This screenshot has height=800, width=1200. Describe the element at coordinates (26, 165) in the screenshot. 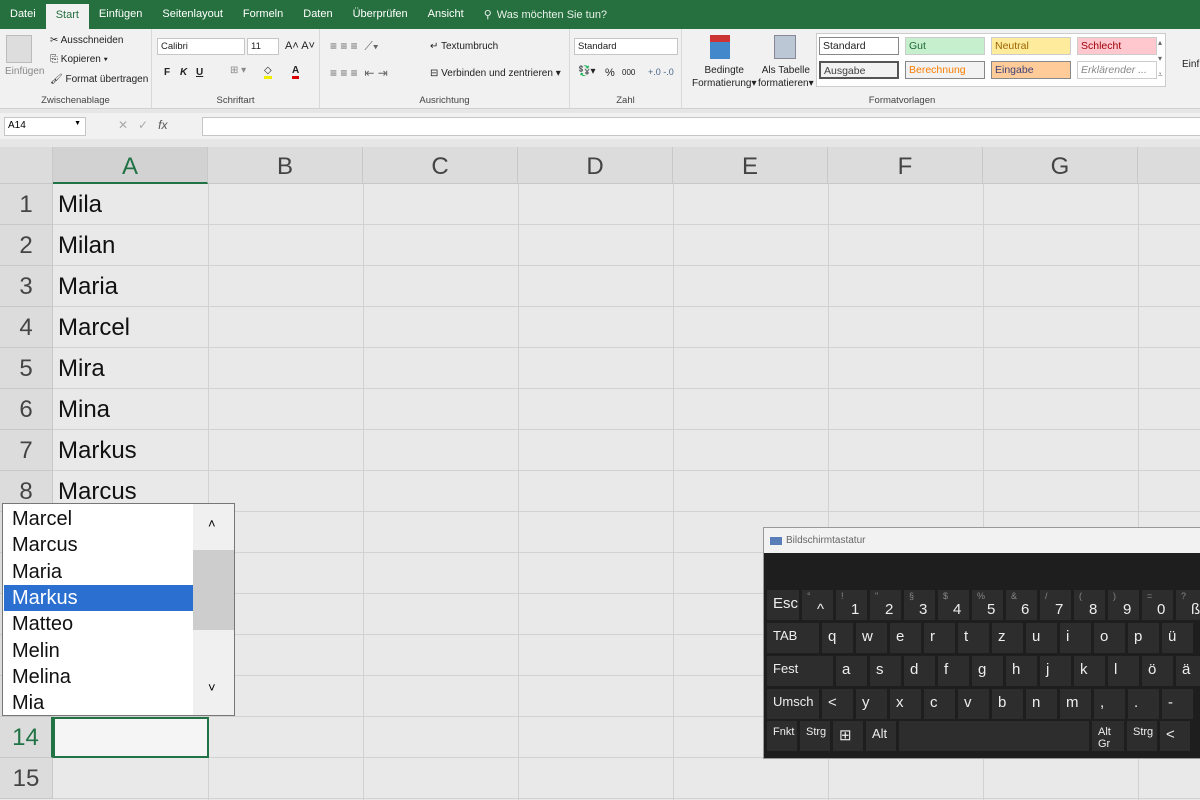

I see `select-all-corner` at that location.